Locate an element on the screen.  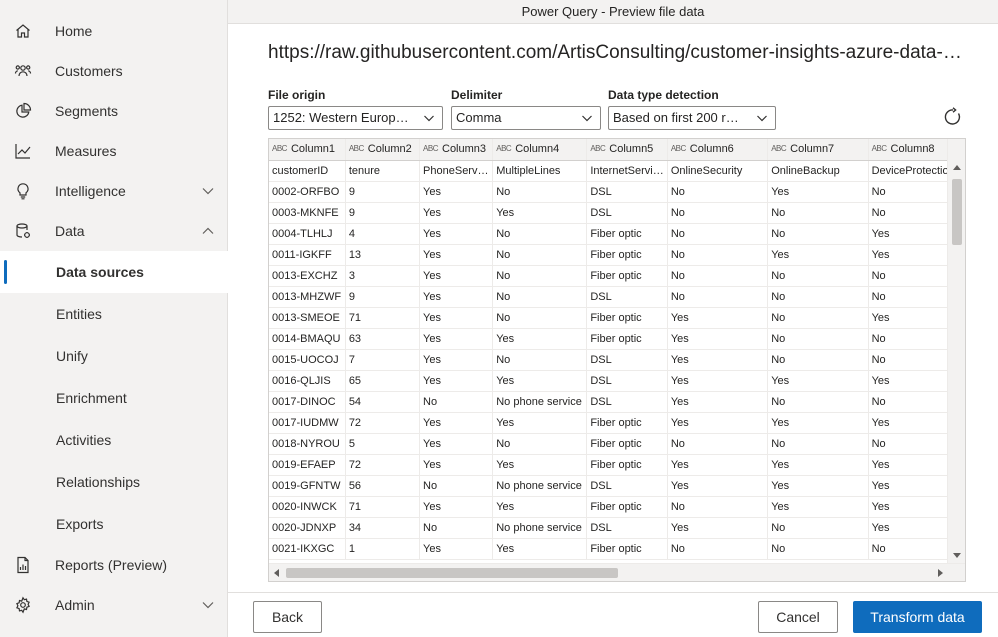
column-header: ABC Column7 is located at coordinates (818, 150).